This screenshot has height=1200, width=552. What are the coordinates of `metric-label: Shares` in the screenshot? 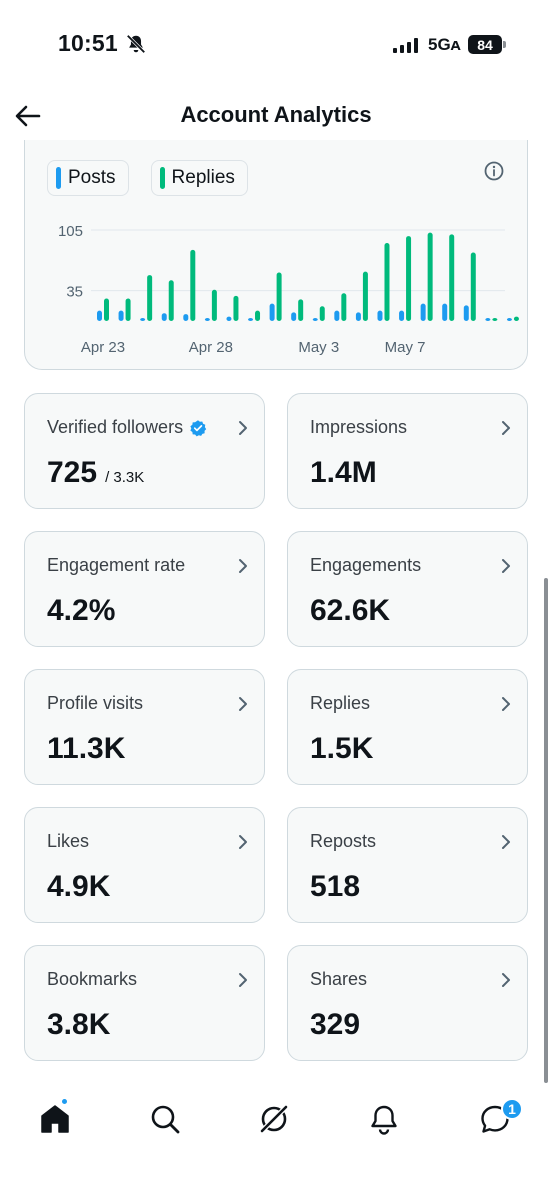 It's located at (339, 979).